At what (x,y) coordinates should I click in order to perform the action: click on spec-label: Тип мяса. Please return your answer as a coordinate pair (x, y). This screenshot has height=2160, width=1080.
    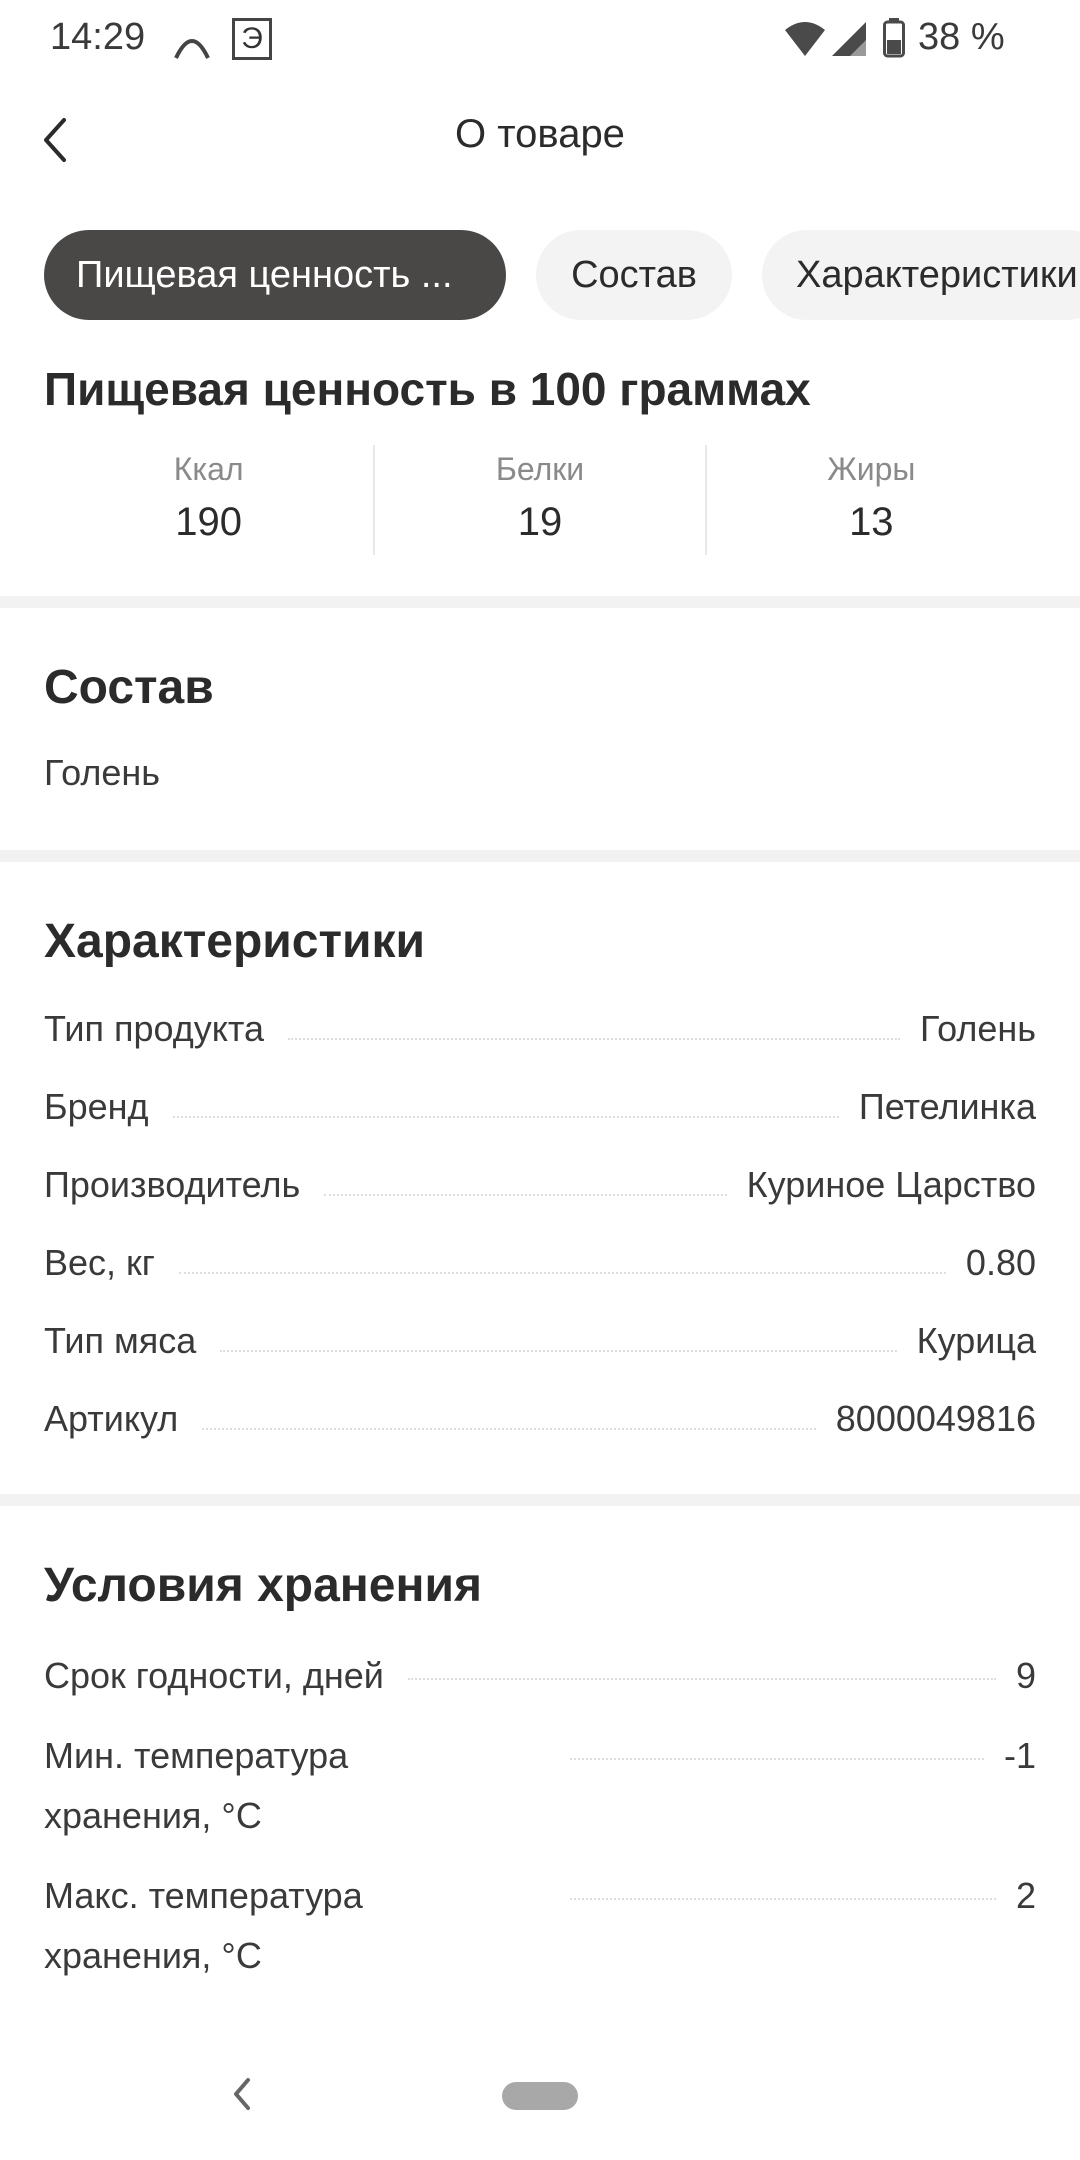
    Looking at the image, I should click on (120, 1340).